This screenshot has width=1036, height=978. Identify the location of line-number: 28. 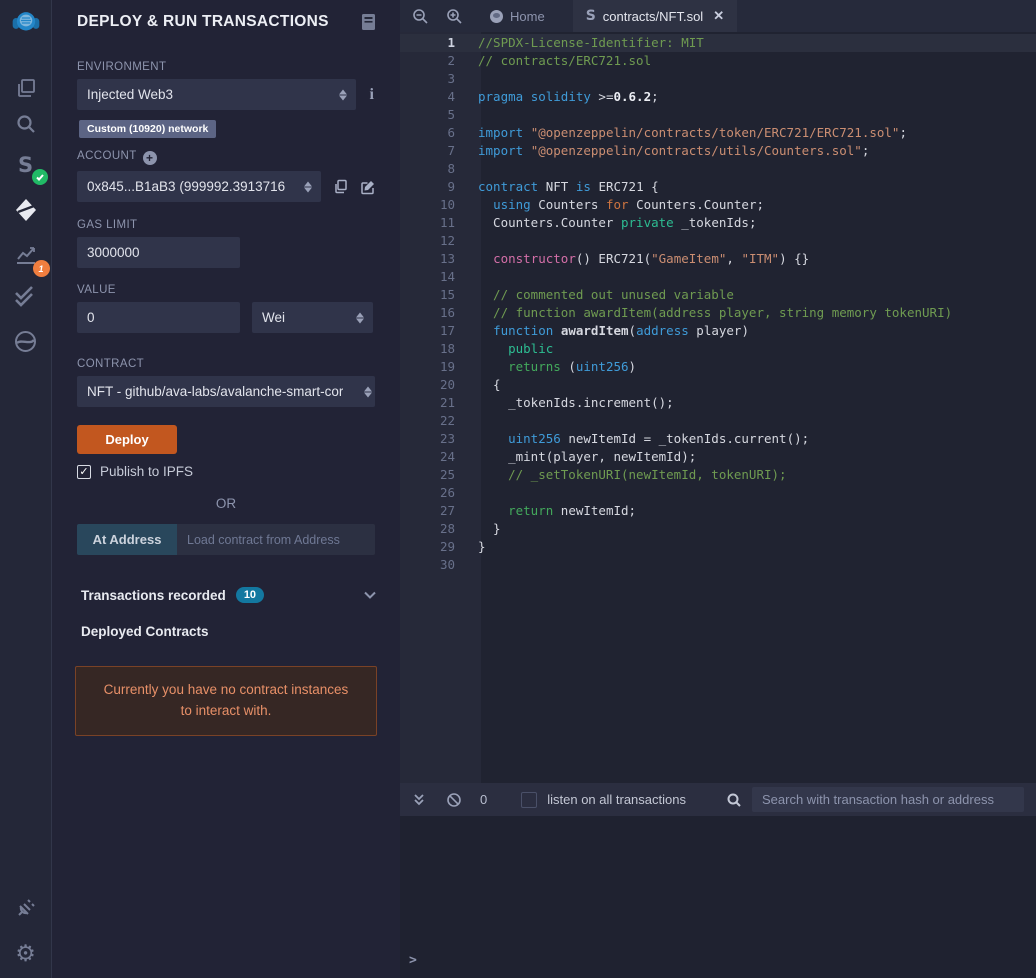
(427, 529).